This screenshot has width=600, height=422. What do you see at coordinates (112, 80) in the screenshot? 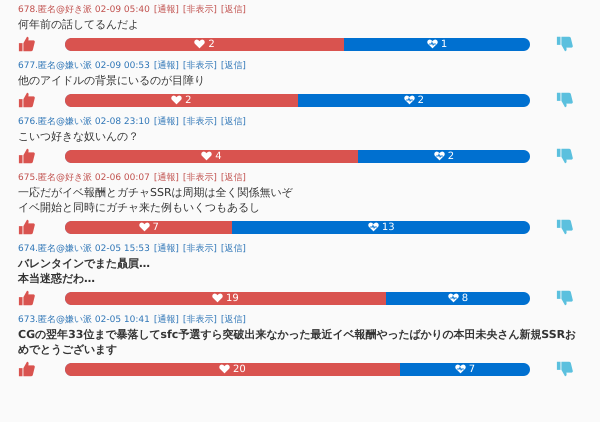
I see `post-text: 他のアイドルの背景にいるのが目障り` at bounding box center [112, 80].